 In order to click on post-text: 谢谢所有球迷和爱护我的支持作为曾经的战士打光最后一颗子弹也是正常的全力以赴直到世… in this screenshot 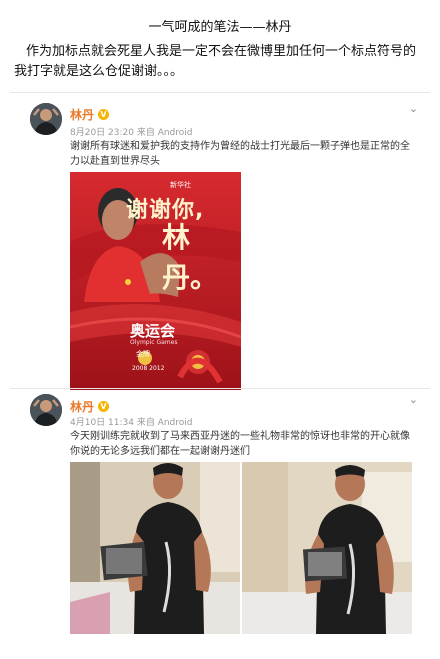, I will do `click(240, 154)`.